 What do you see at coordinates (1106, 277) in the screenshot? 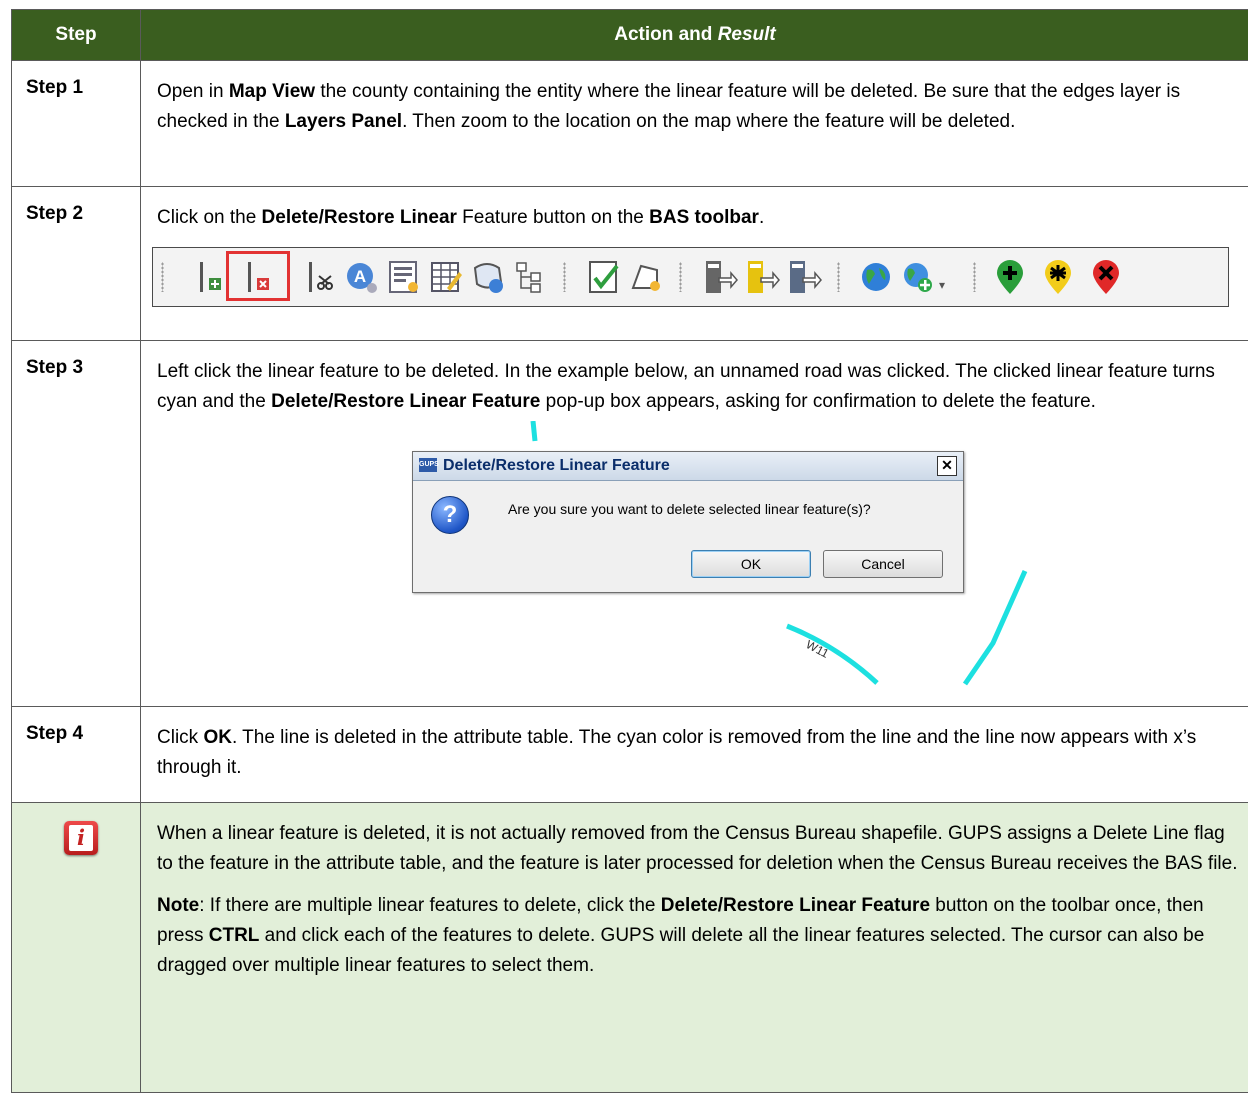
I see `delete-point-icon` at bounding box center [1106, 277].